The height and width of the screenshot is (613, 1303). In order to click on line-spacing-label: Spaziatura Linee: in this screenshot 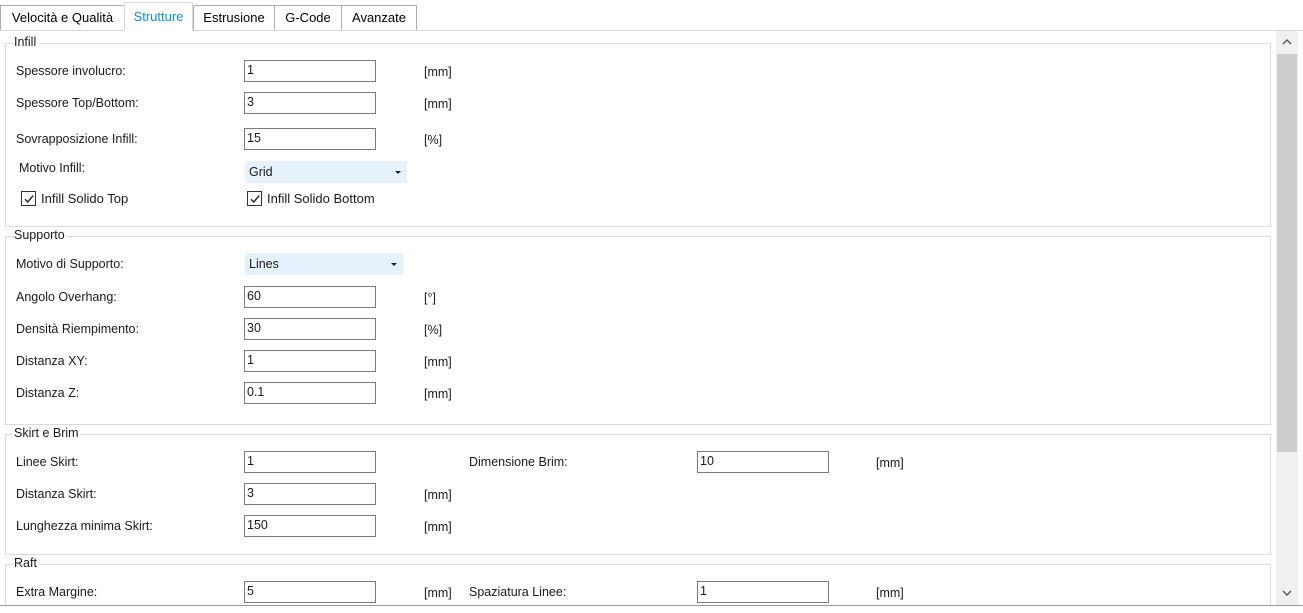, I will do `click(518, 592)`.